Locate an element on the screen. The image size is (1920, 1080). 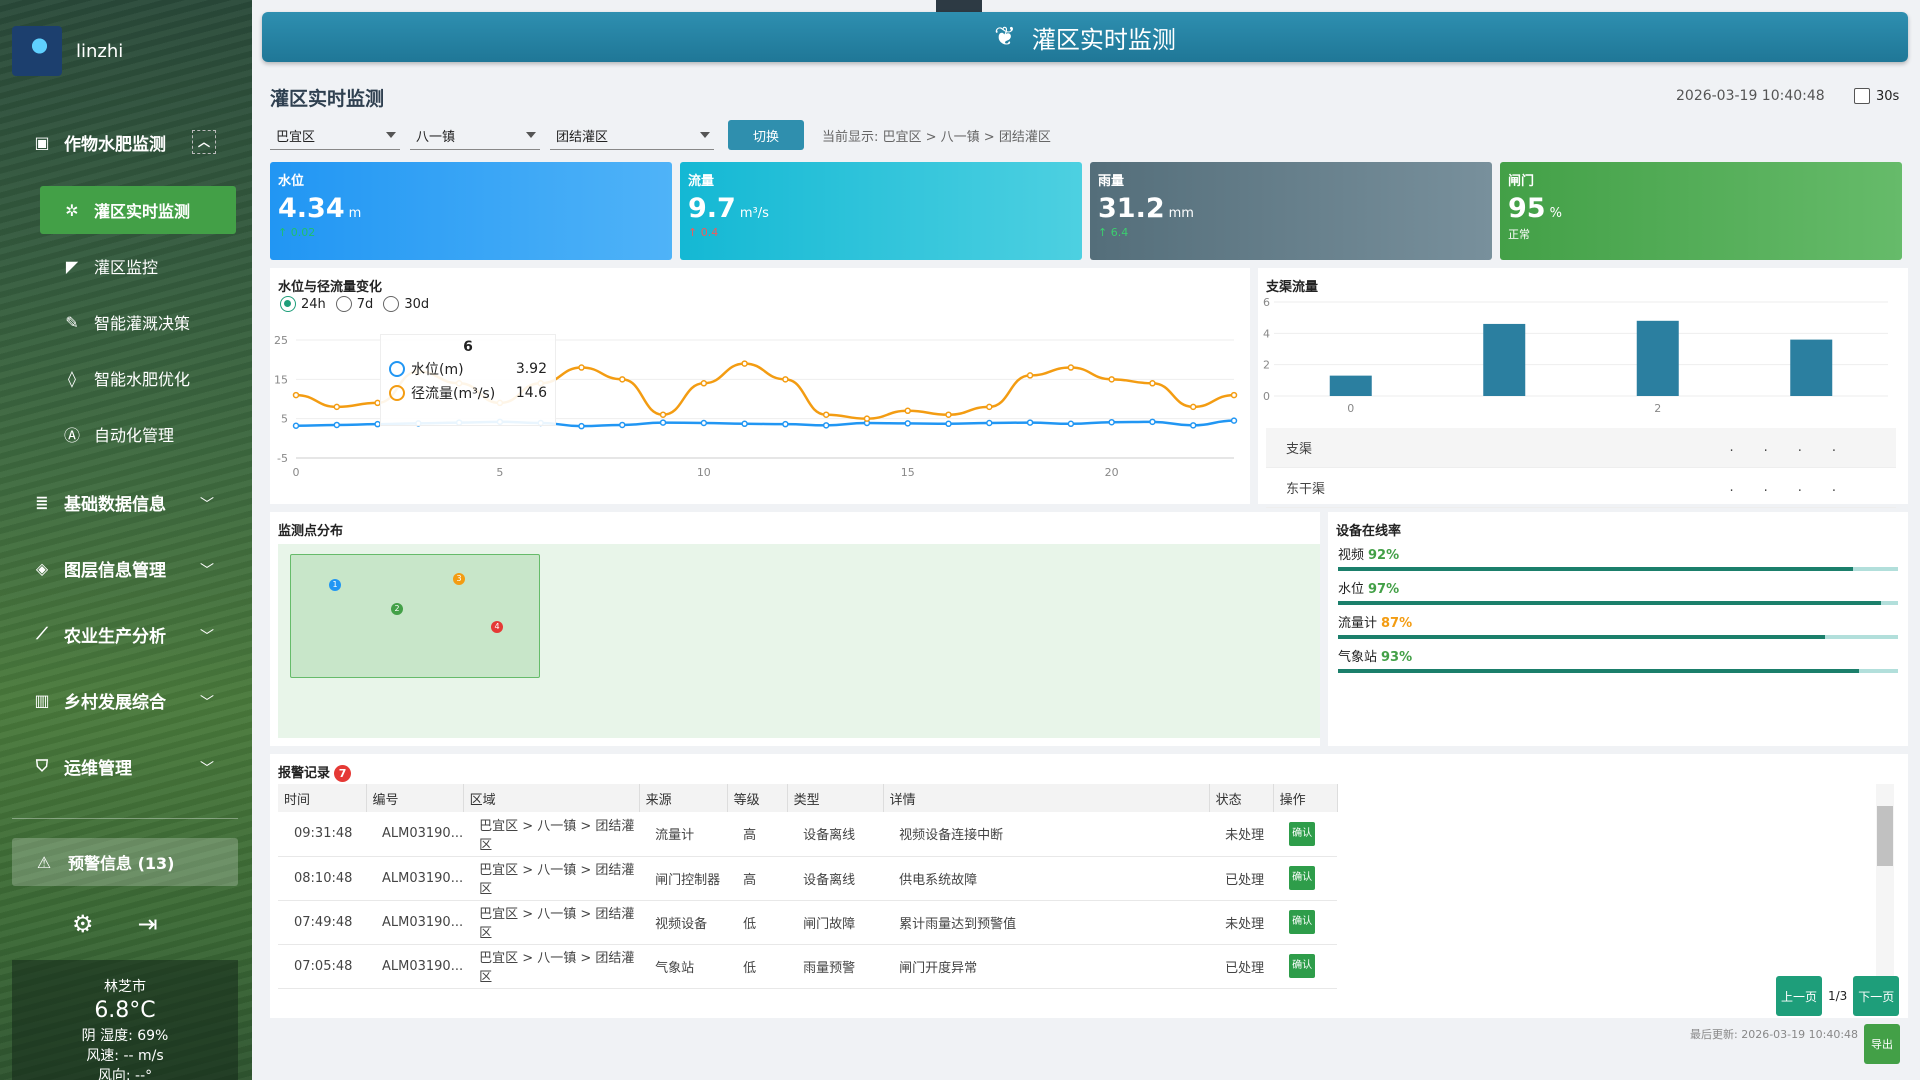
sidebar-item-automation: Ⓐ 自动化管理 is located at coordinates (138, 434).